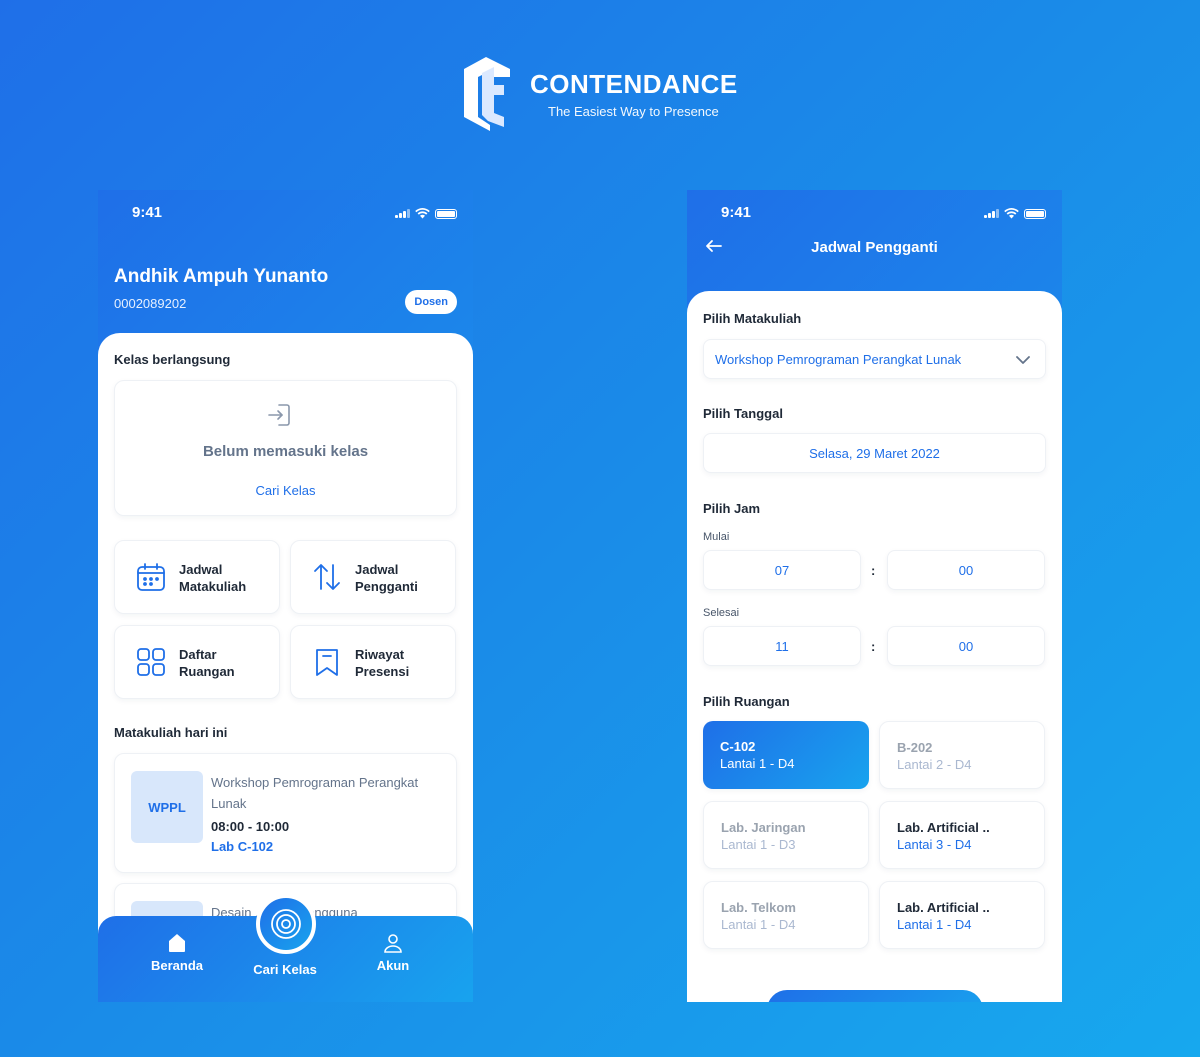  Describe the element at coordinates (207, 663) in the screenshot. I see `menu-rooms-label: Daftar Ruangan` at that location.